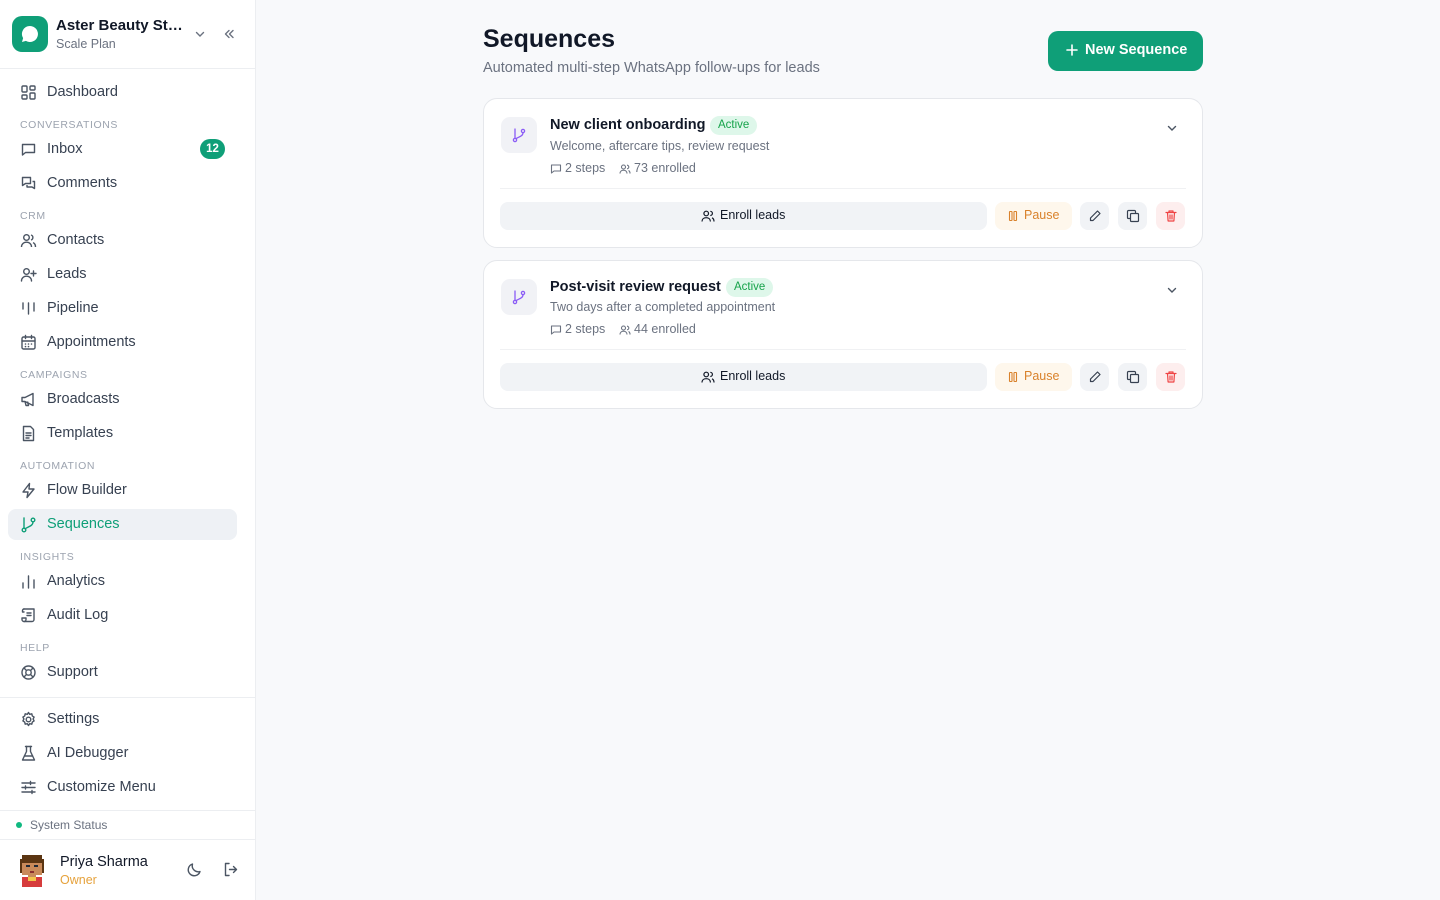 The image size is (1440, 900). Describe the element at coordinates (28, 342) in the screenshot. I see `calendar-icon` at that location.